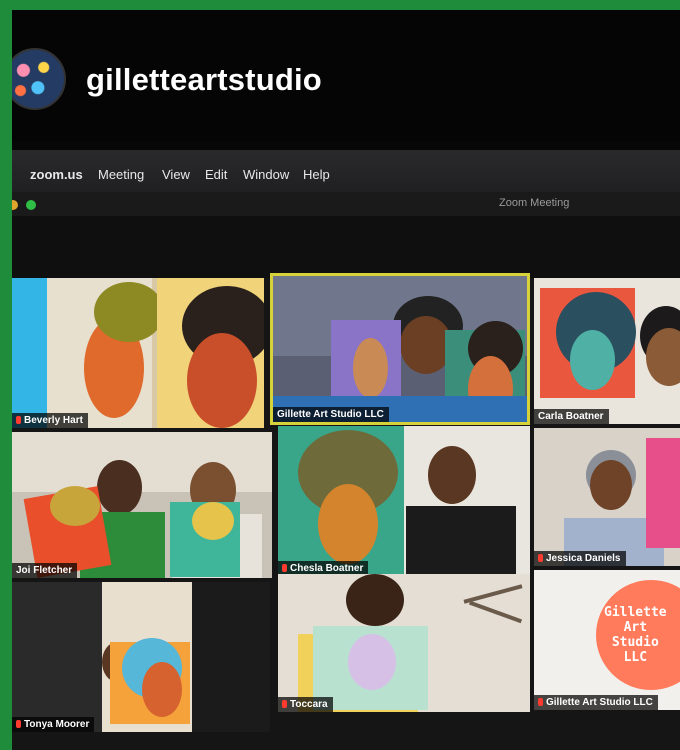  What do you see at coordinates (15, 205) in the screenshot?
I see `minimize-button` at bounding box center [15, 205].